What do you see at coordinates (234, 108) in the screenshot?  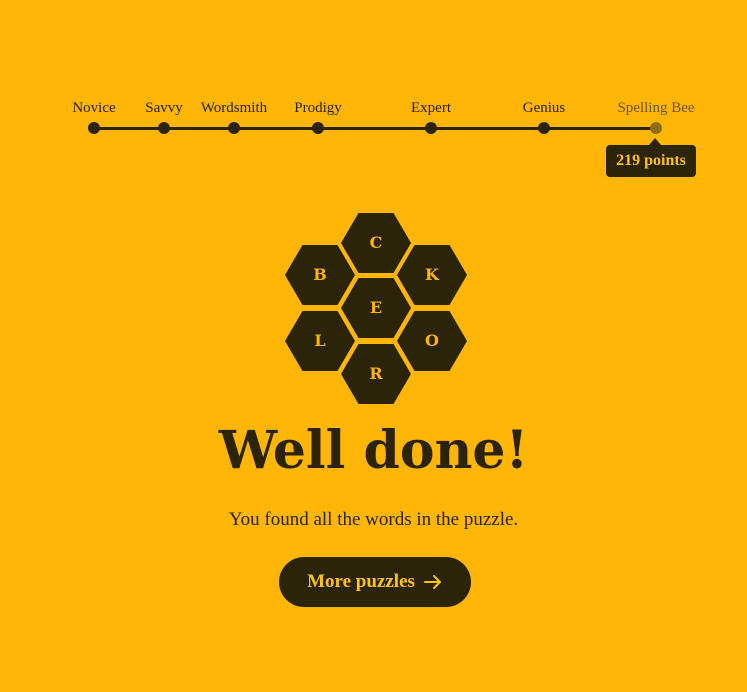 I see `rank-label: Wordsmith` at bounding box center [234, 108].